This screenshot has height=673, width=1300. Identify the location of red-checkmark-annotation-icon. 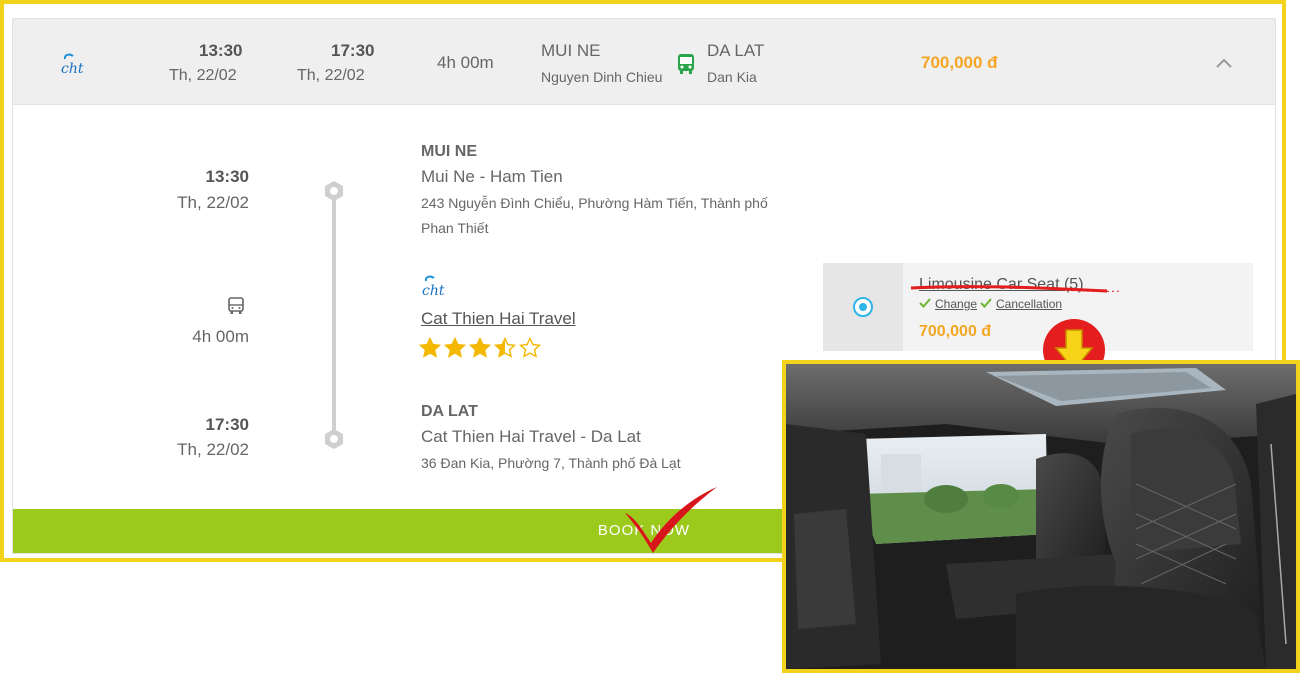
(671, 520).